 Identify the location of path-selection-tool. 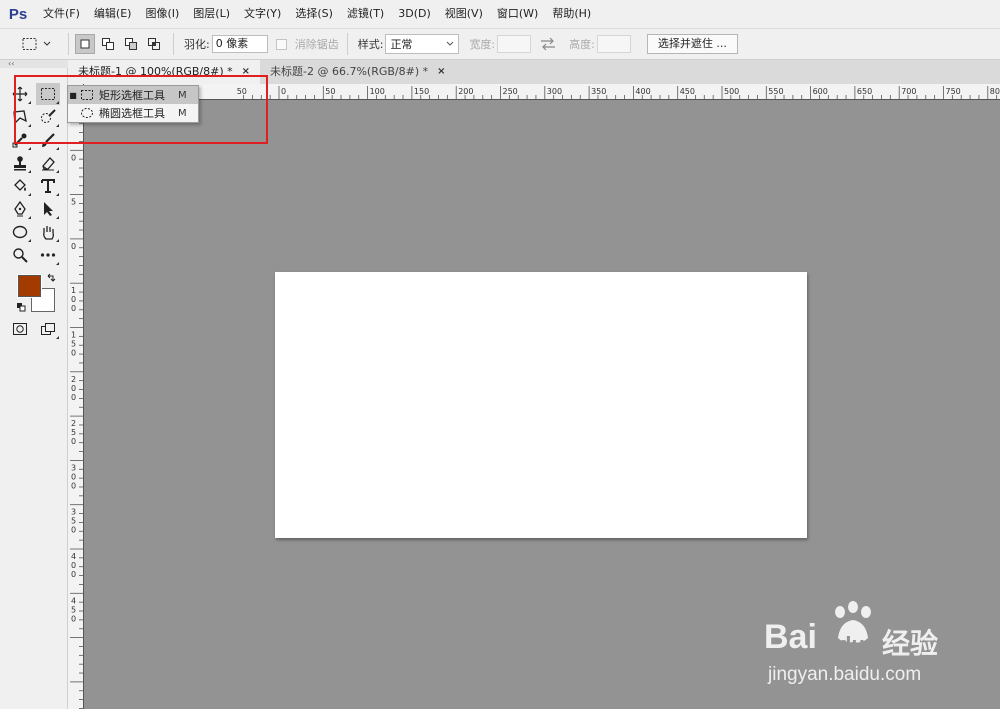
(48, 209).